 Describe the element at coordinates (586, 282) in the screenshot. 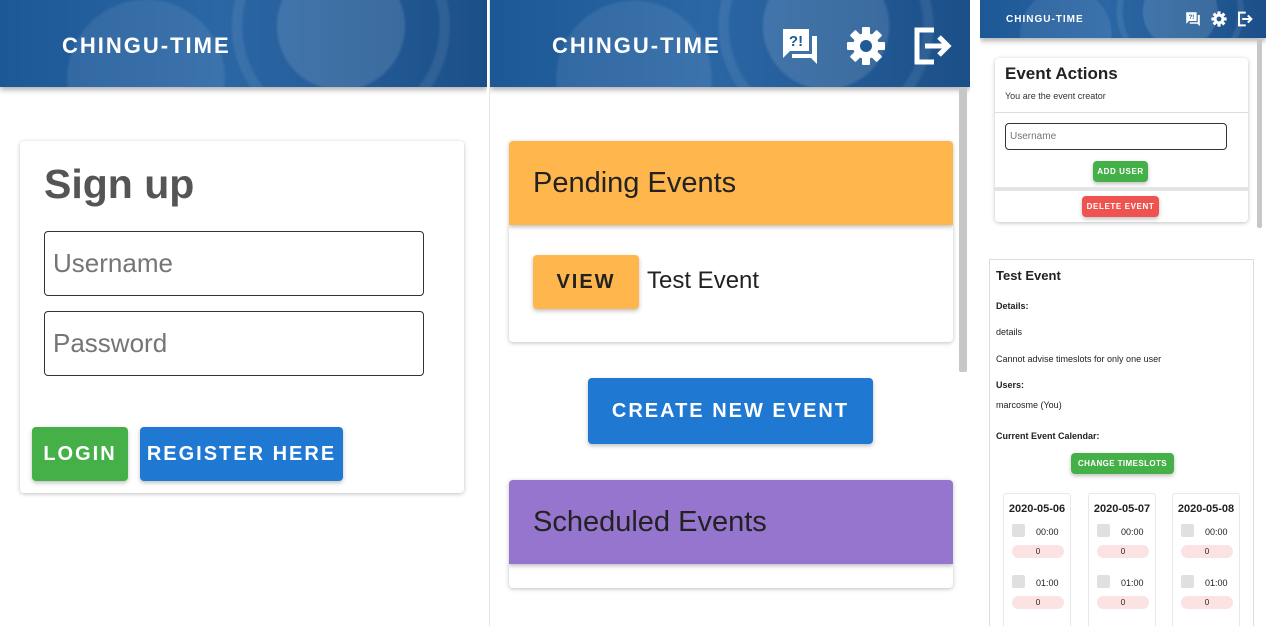

I see `view-event-button: VIEW` at that location.